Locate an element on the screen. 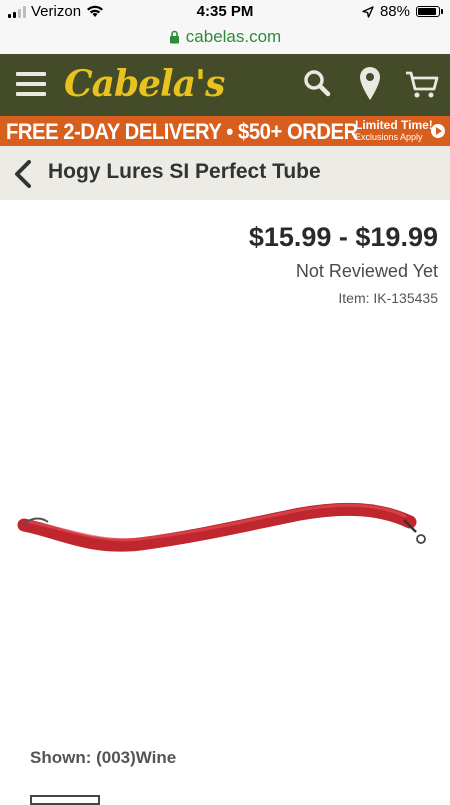  url-text: cabelas.com is located at coordinates (233, 36).